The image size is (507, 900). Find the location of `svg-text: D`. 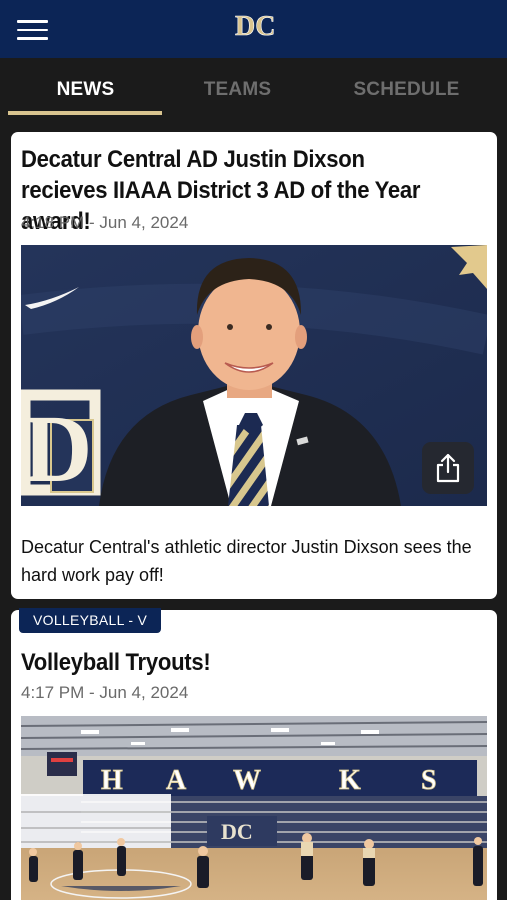

svg-text: D is located at coordinates (57, 448).